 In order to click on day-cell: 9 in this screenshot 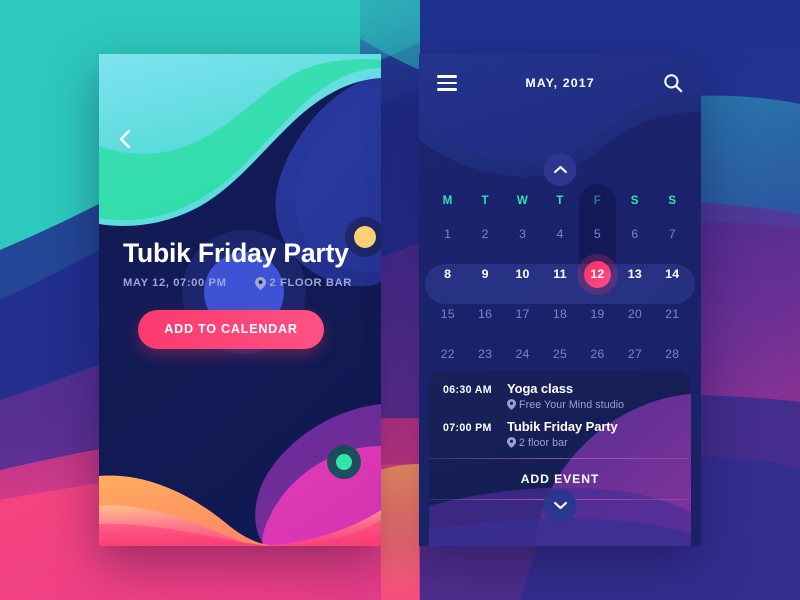, I will do `click(484, 274)`.